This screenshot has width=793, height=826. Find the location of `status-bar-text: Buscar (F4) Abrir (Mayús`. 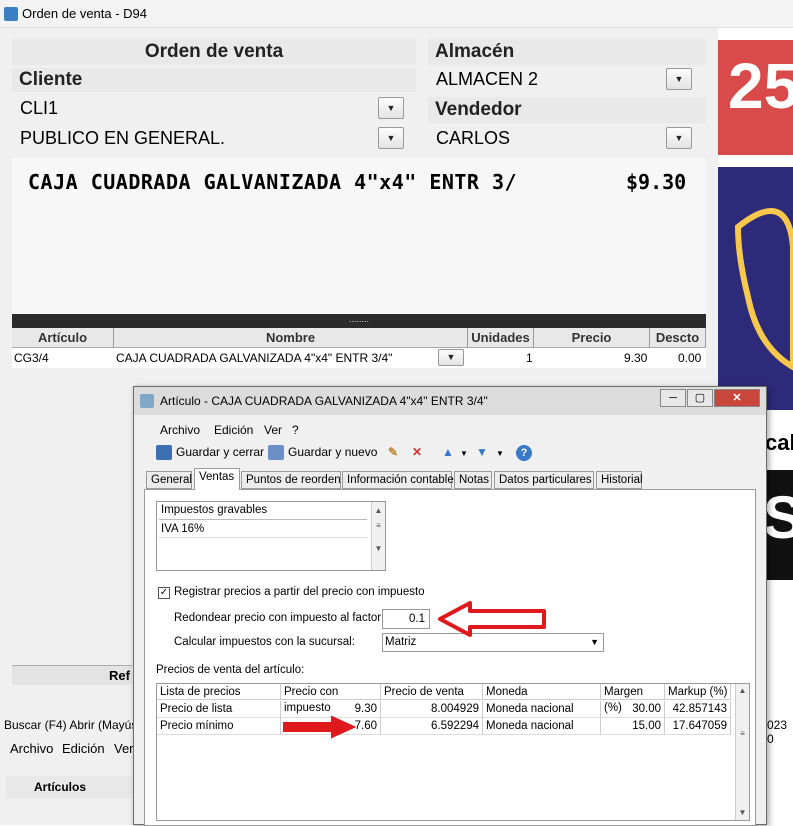

status-bar-text: Buscar (F4) Abrir (Mayús is located at coordinates (69, 725).